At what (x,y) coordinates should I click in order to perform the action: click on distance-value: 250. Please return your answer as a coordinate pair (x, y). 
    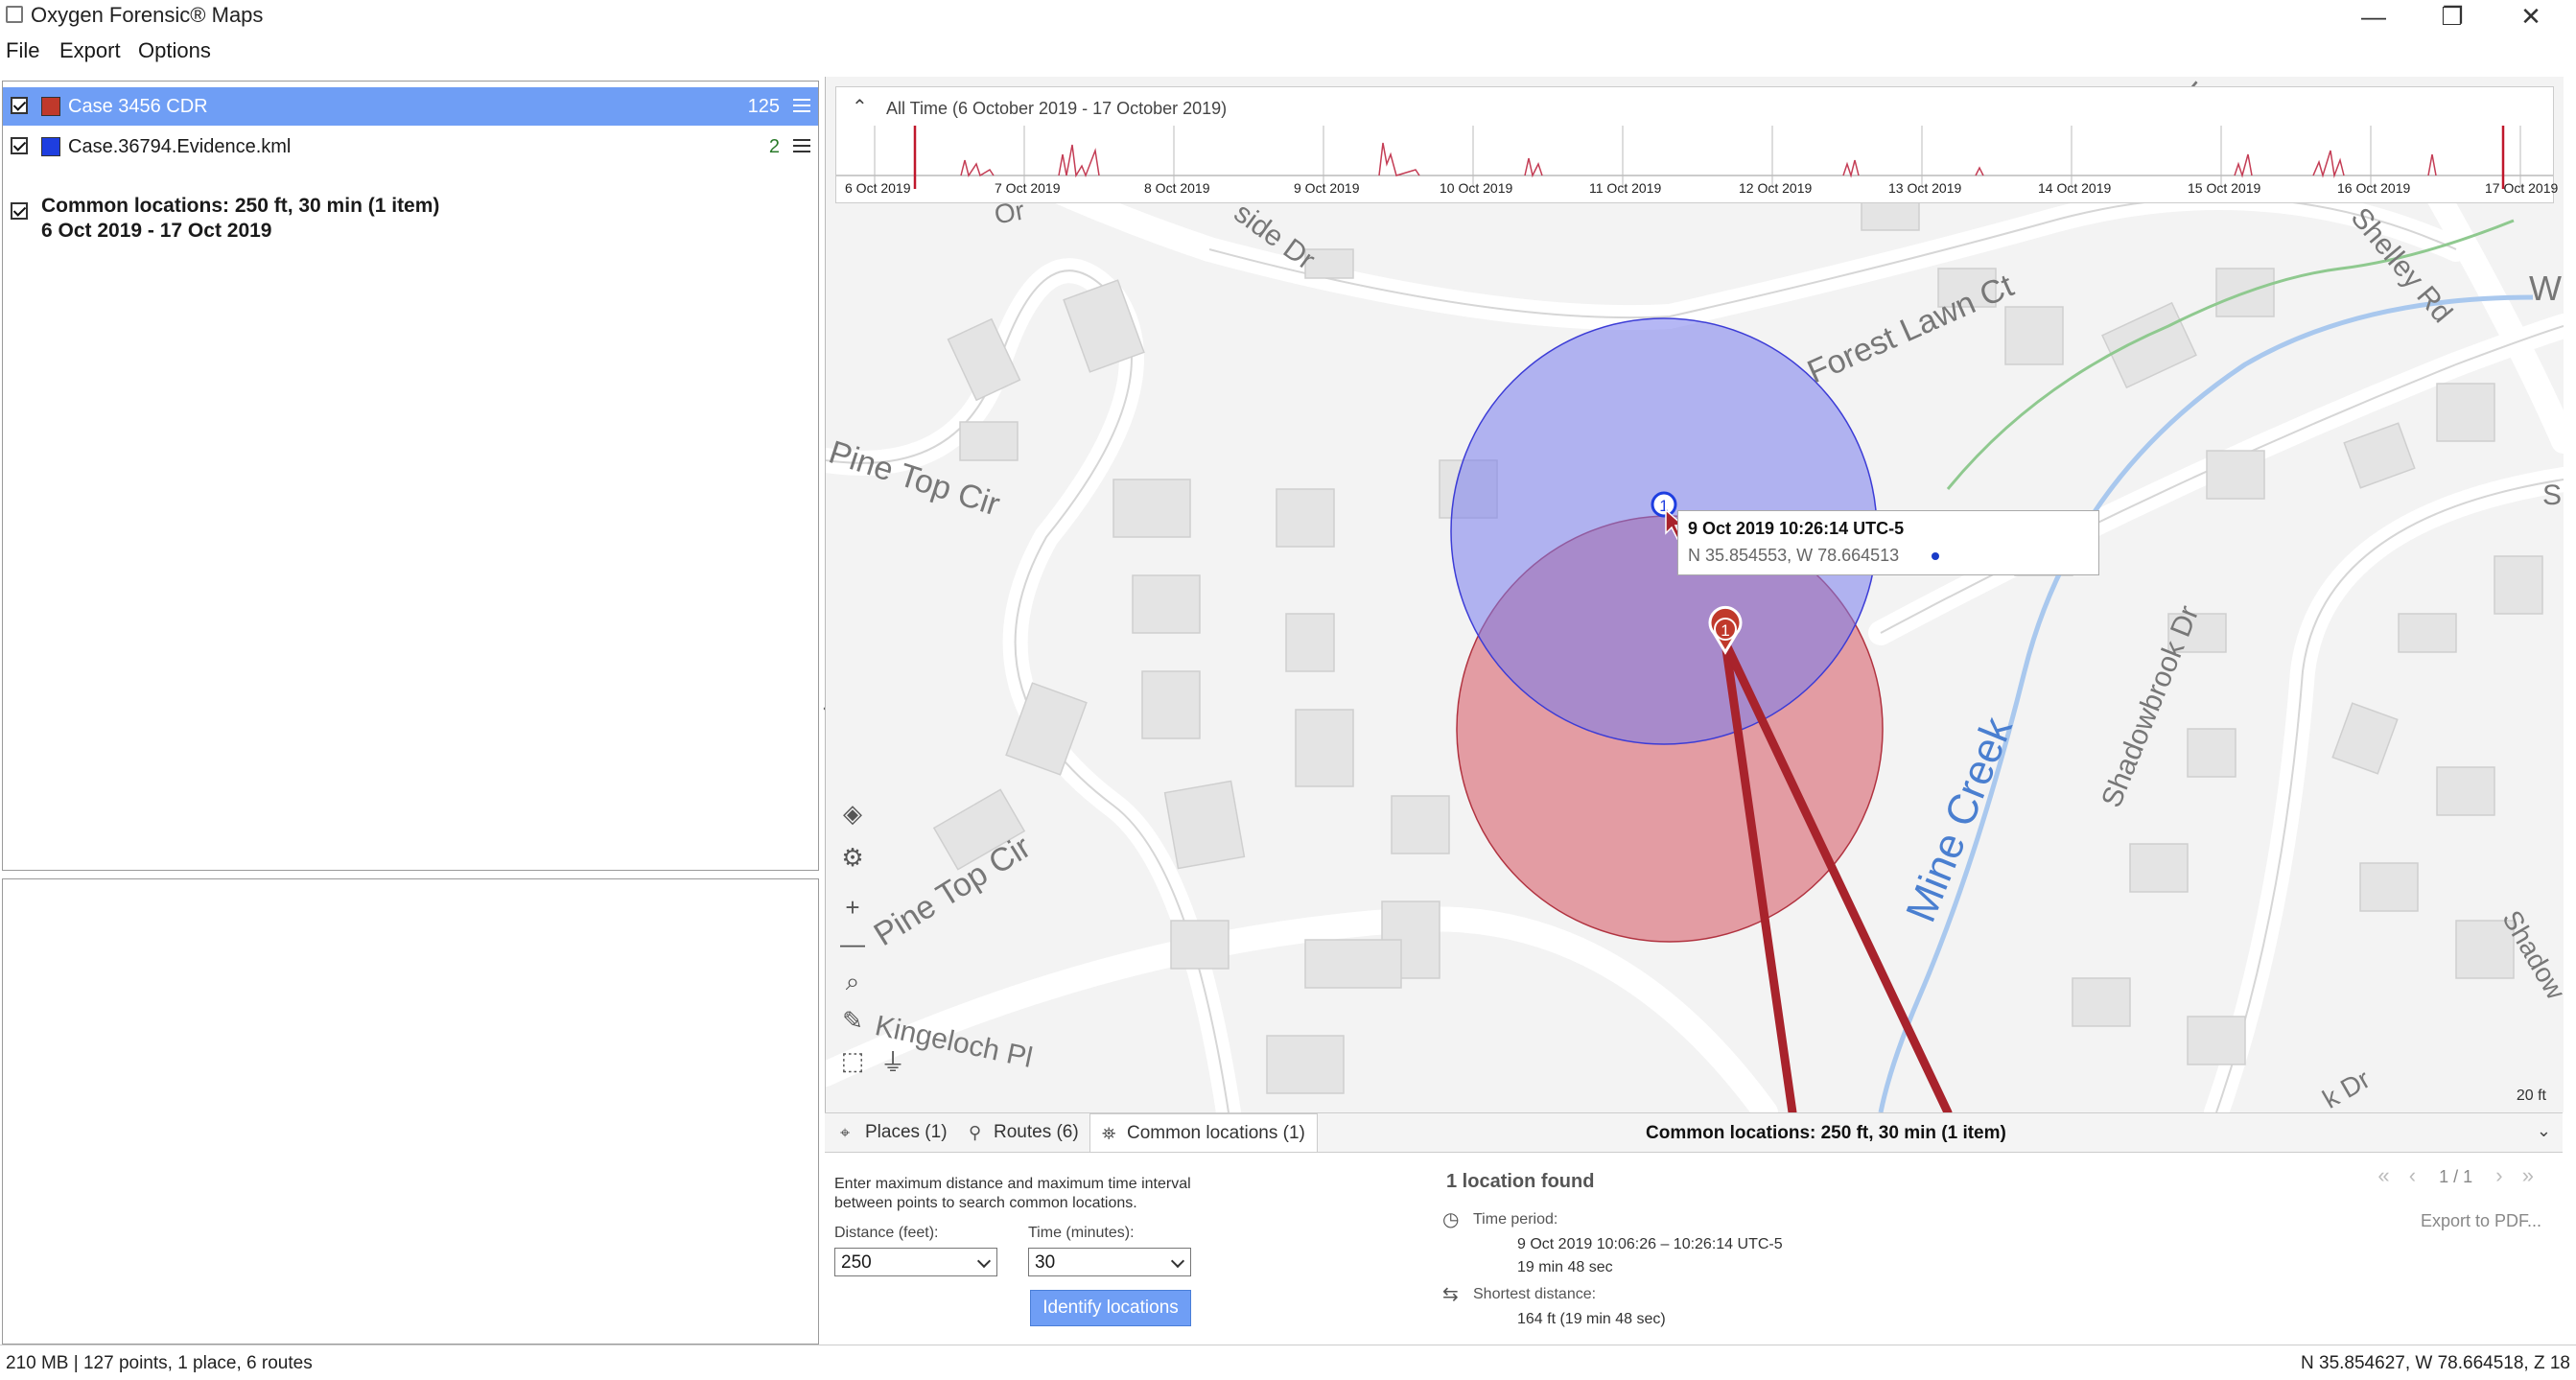
    Looking at the image, I should click on (856, 1262).